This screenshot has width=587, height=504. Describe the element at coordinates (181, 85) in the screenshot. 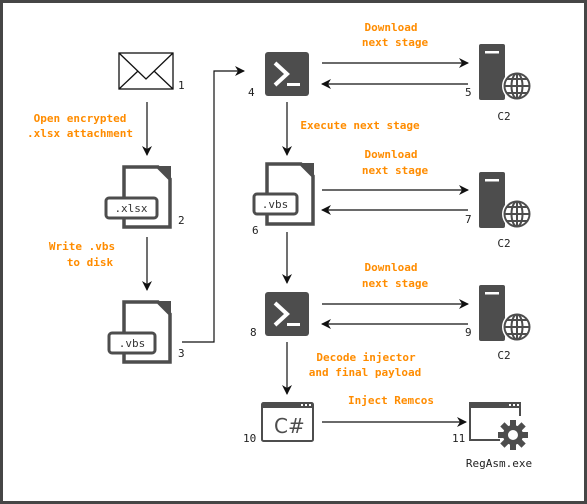

I see `node-number: 1` at that location.